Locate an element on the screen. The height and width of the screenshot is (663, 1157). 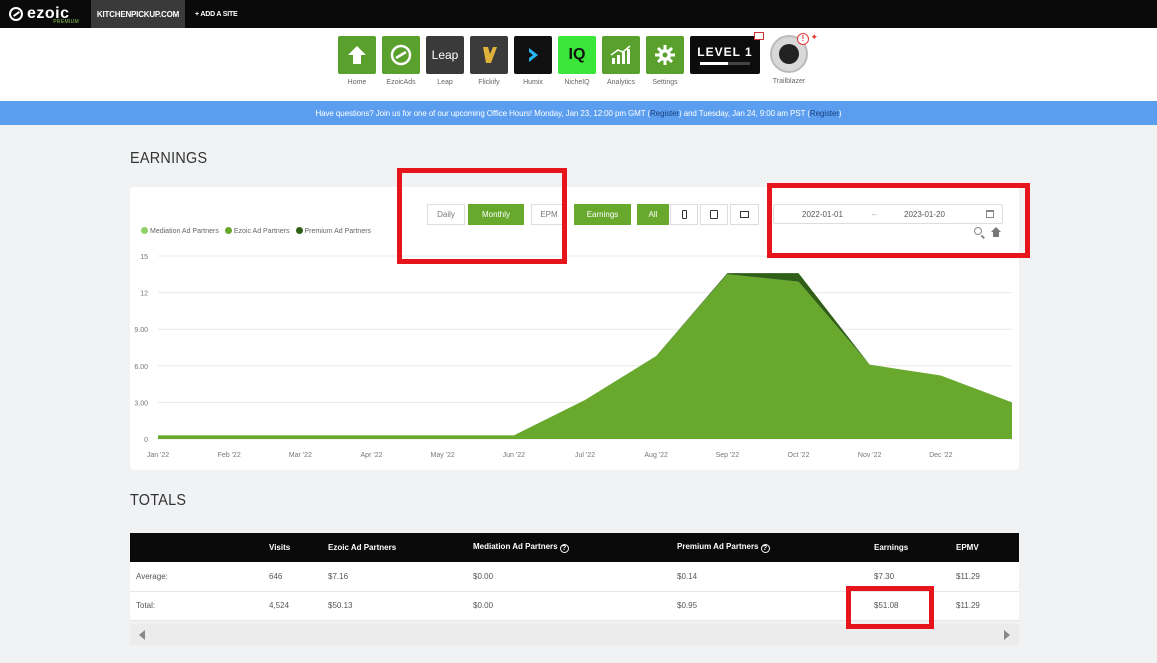
site-tab-kitchenpickup: KITCHENPICKUP.COM is located at coordinates (138, 14).